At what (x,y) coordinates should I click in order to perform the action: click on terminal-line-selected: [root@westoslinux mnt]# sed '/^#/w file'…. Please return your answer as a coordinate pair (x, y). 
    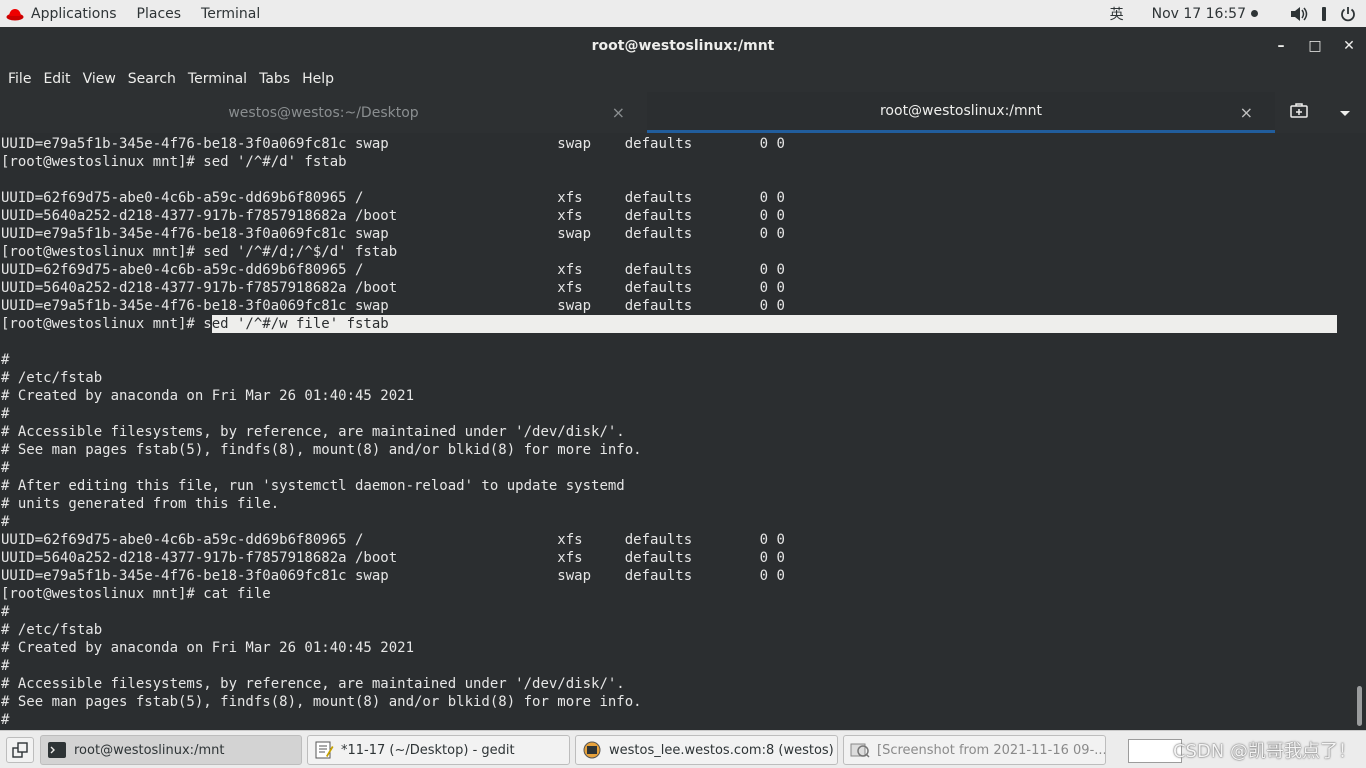
    Looking at the image, I should click on (676, 324).